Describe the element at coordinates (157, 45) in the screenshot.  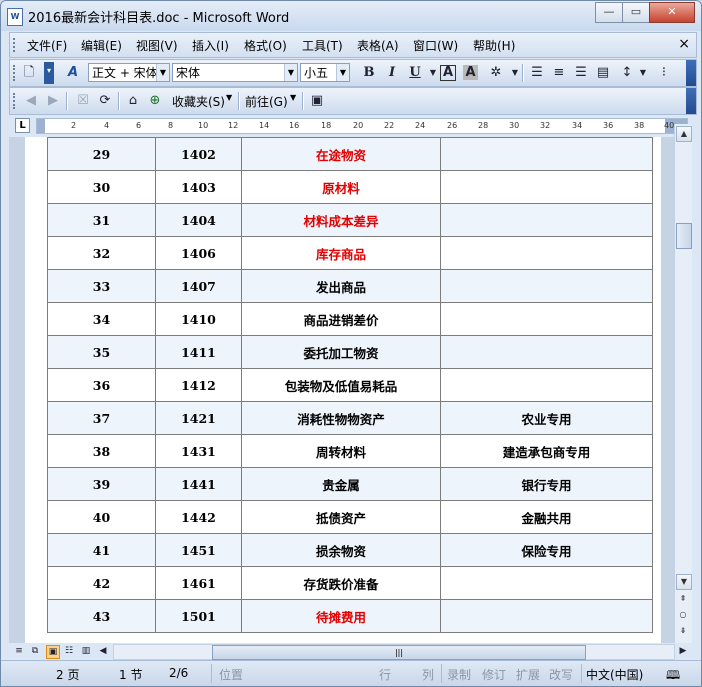
I see `menu-view: 视图(V)` at that location.